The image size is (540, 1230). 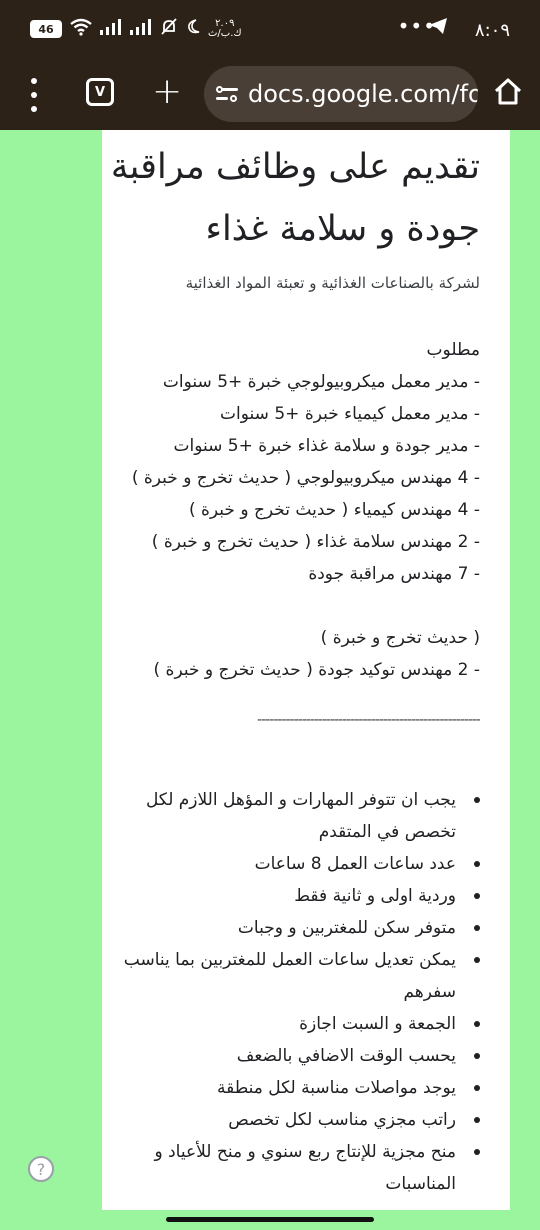 What do you see at coordinates (394, 574) in the screenshot?
I see `job-line: - 7 مهندس مراقبة جودة` at bounding box center [394, 574].